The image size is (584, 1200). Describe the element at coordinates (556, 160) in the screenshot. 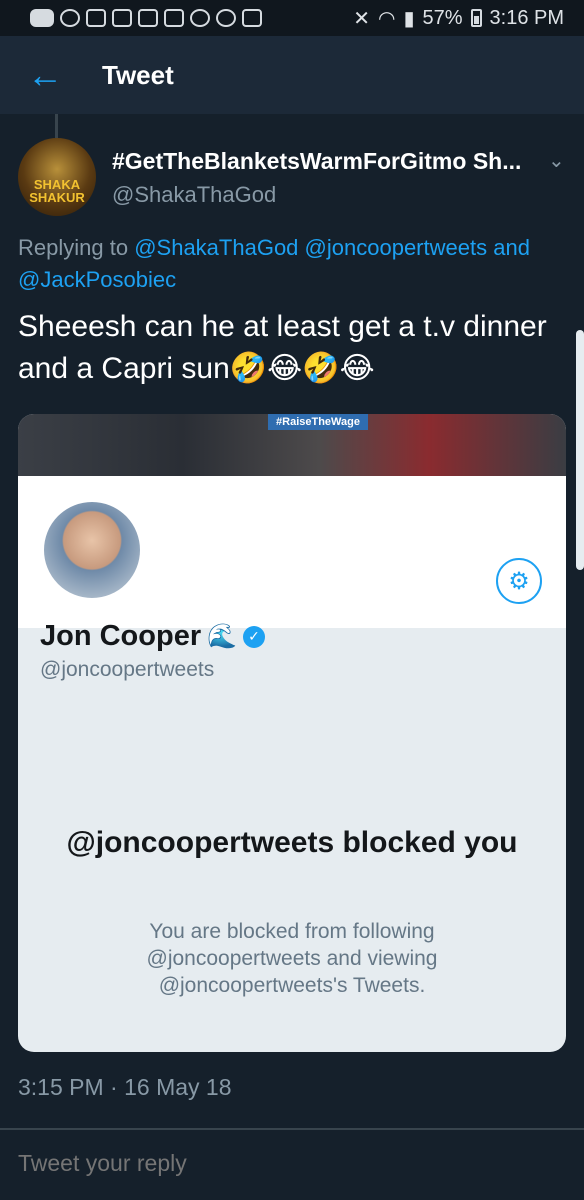

I see `chevron-down-icon: ⌄` at that location.